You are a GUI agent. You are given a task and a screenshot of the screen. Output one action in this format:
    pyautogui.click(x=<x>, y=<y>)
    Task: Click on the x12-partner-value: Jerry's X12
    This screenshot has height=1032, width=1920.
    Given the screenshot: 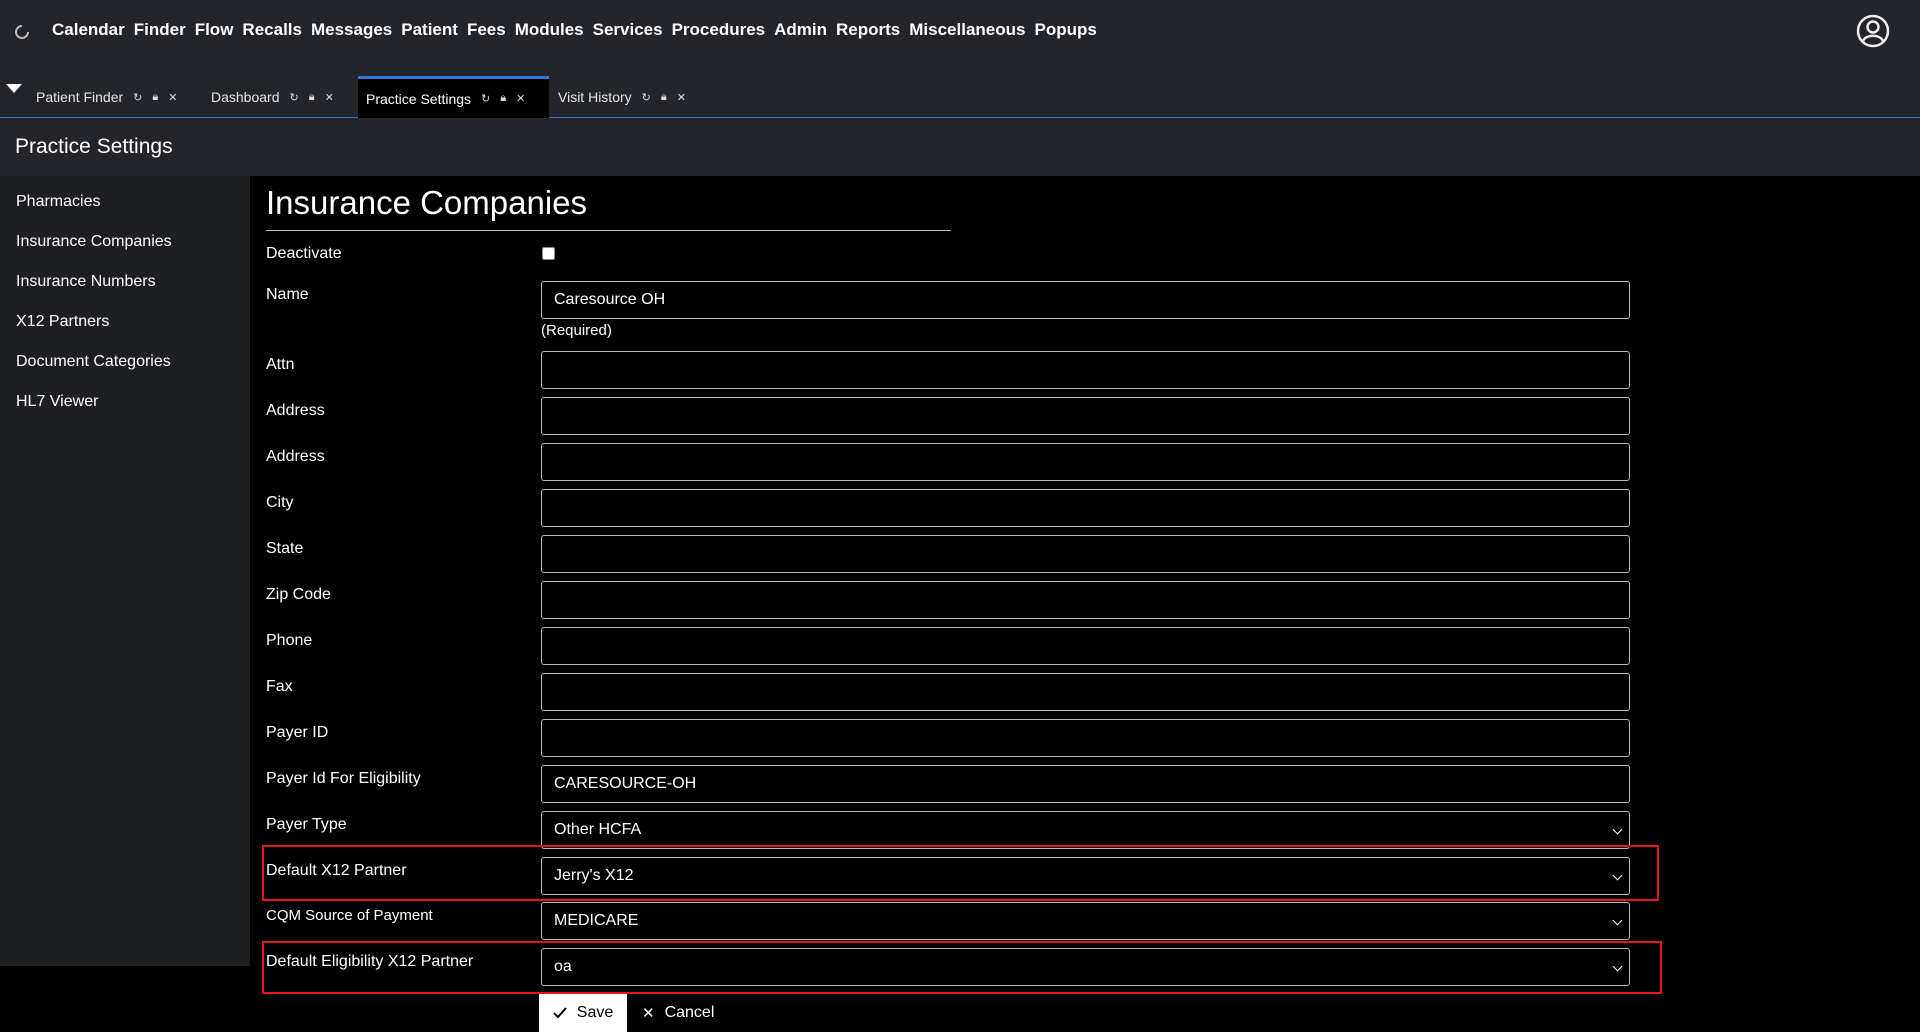 What is the action you would take?
    pyautogui.click(x=594, y=875)
    